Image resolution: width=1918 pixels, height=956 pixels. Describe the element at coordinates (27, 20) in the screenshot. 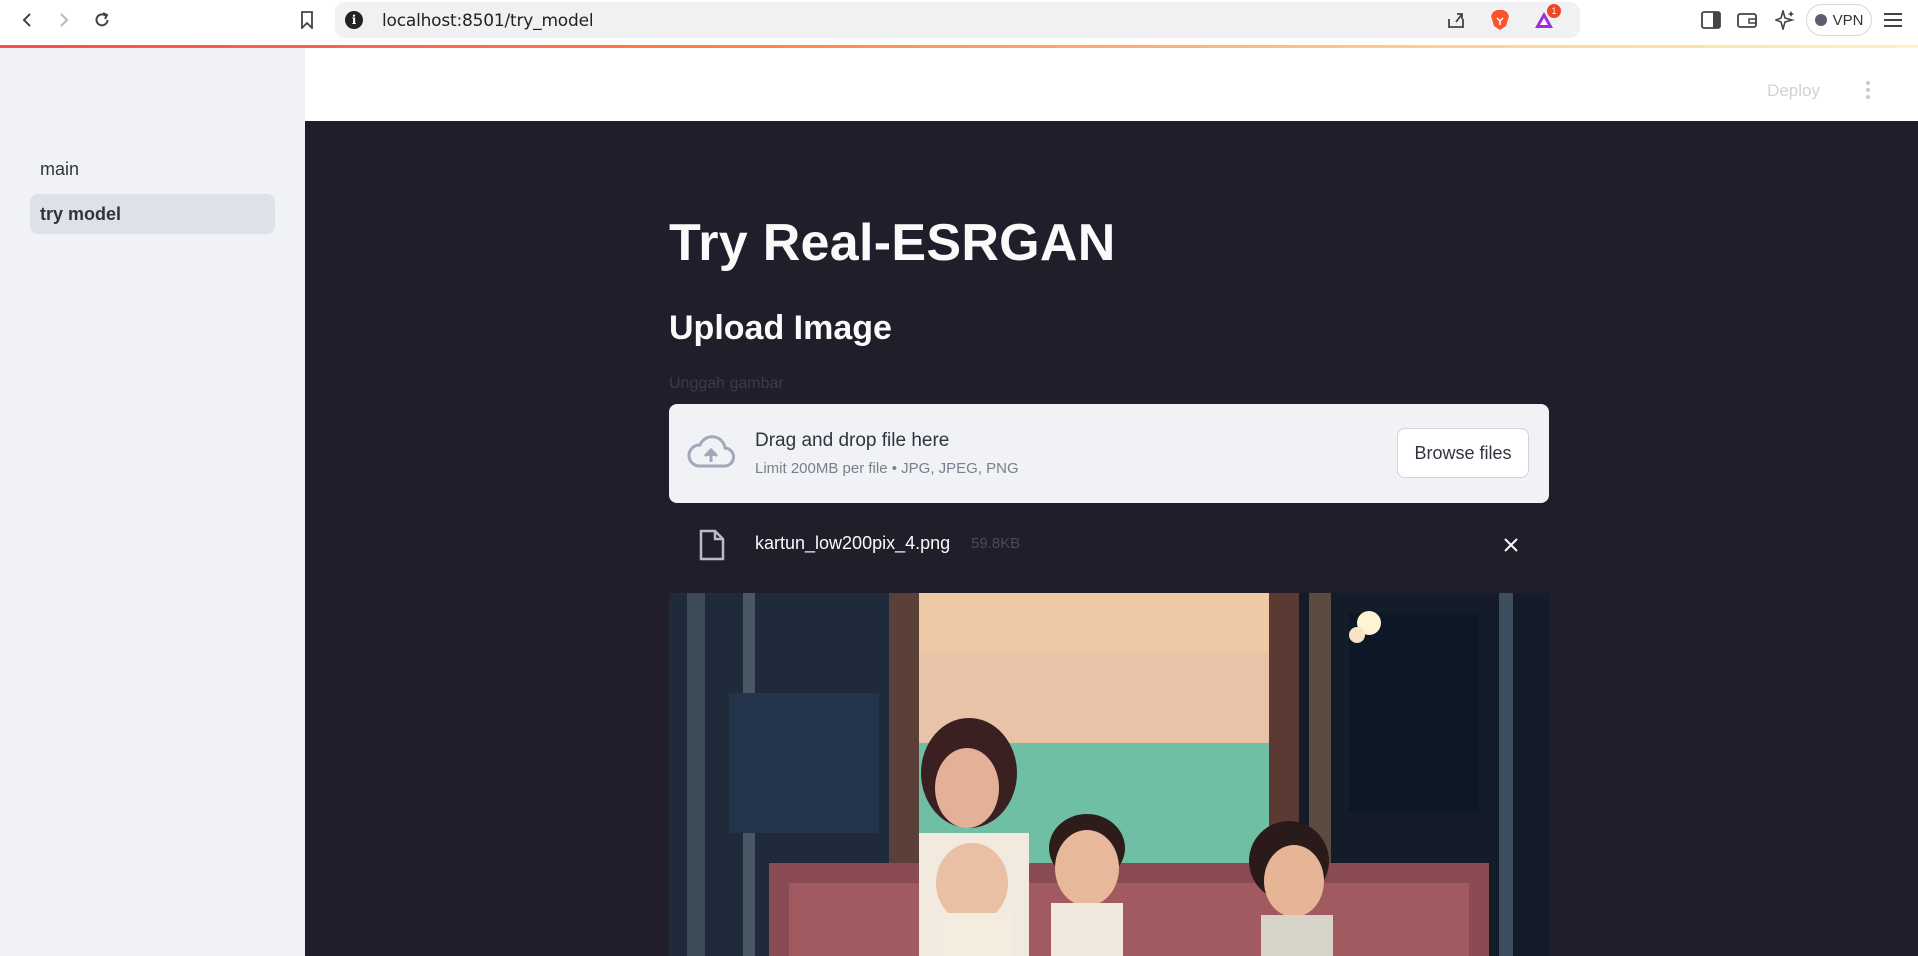

I see `back-icon` at that location.